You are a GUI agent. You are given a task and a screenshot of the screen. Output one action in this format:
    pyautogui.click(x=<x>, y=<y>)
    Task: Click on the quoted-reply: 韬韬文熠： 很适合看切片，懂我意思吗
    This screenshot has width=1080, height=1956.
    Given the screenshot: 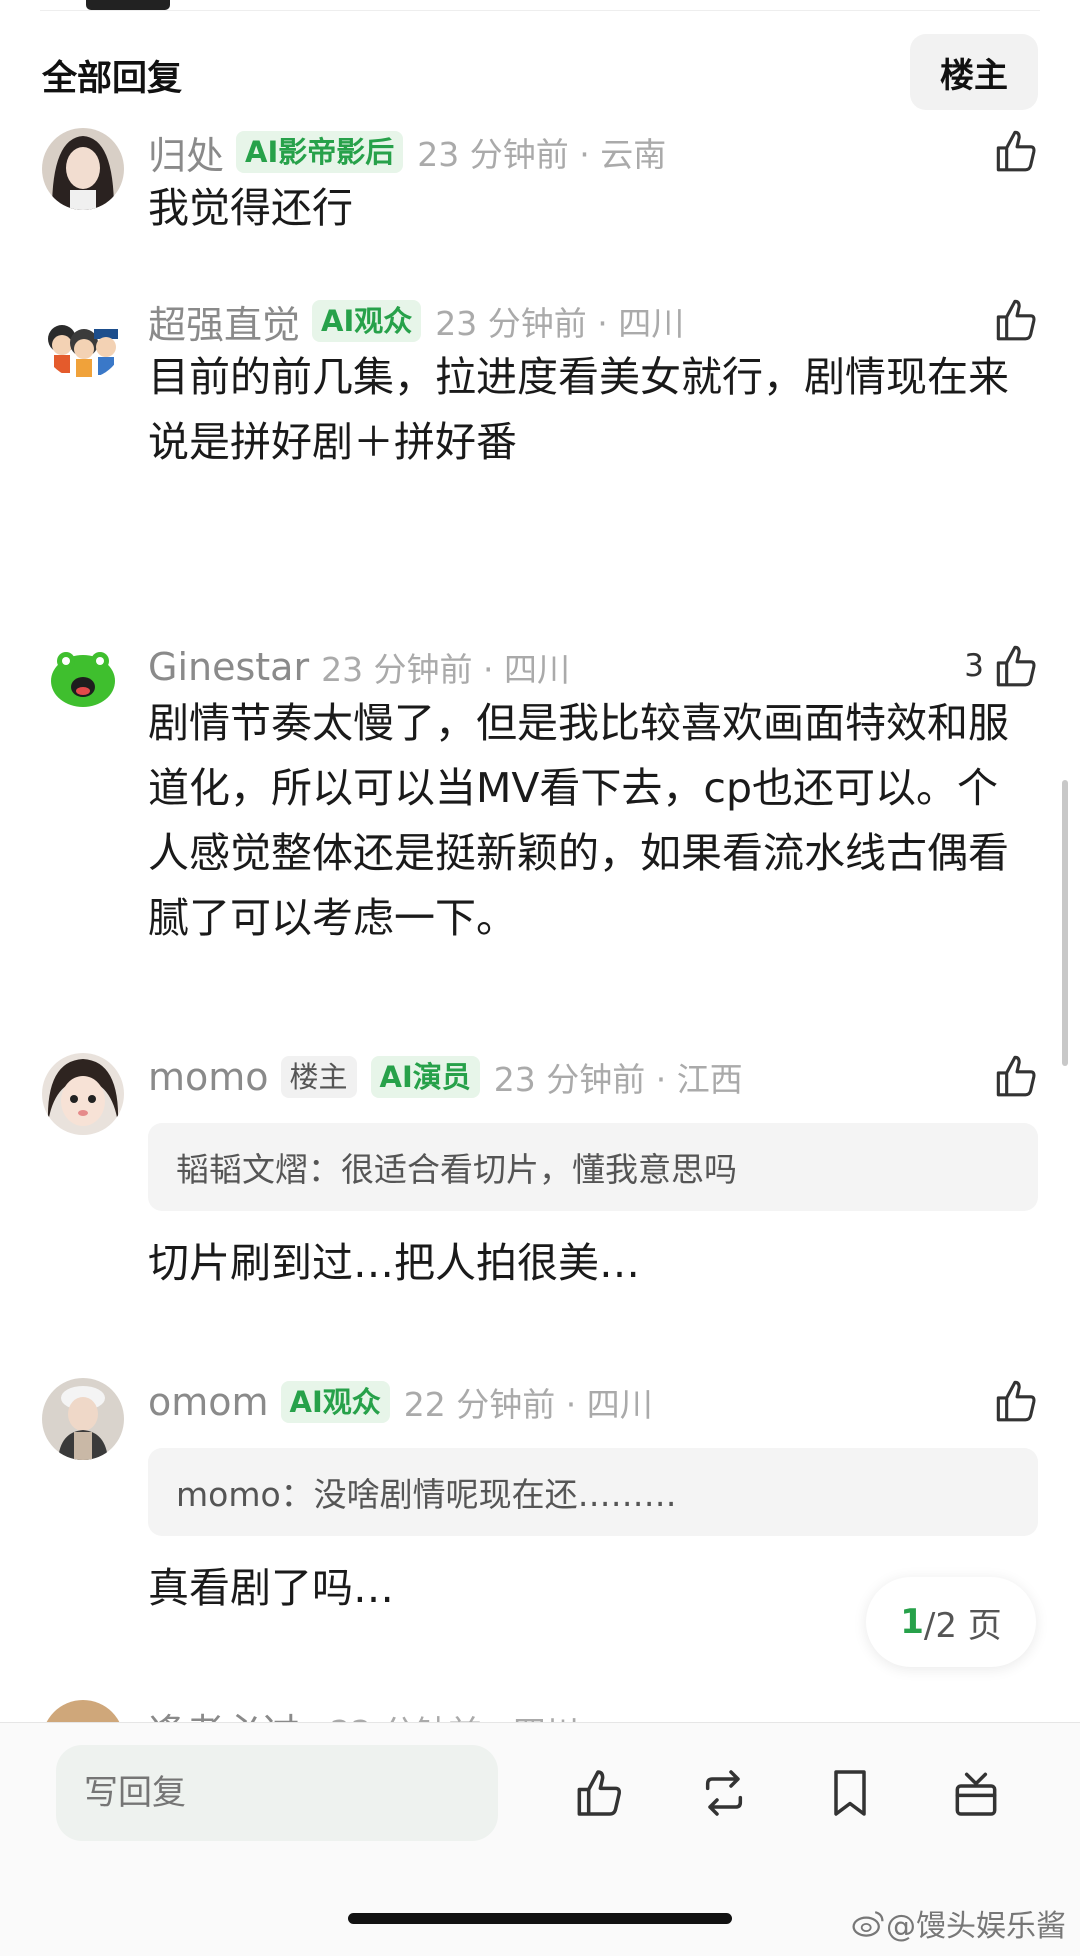 What is the action you would take?
    pyautogui.click(x=593, y=1167)
    